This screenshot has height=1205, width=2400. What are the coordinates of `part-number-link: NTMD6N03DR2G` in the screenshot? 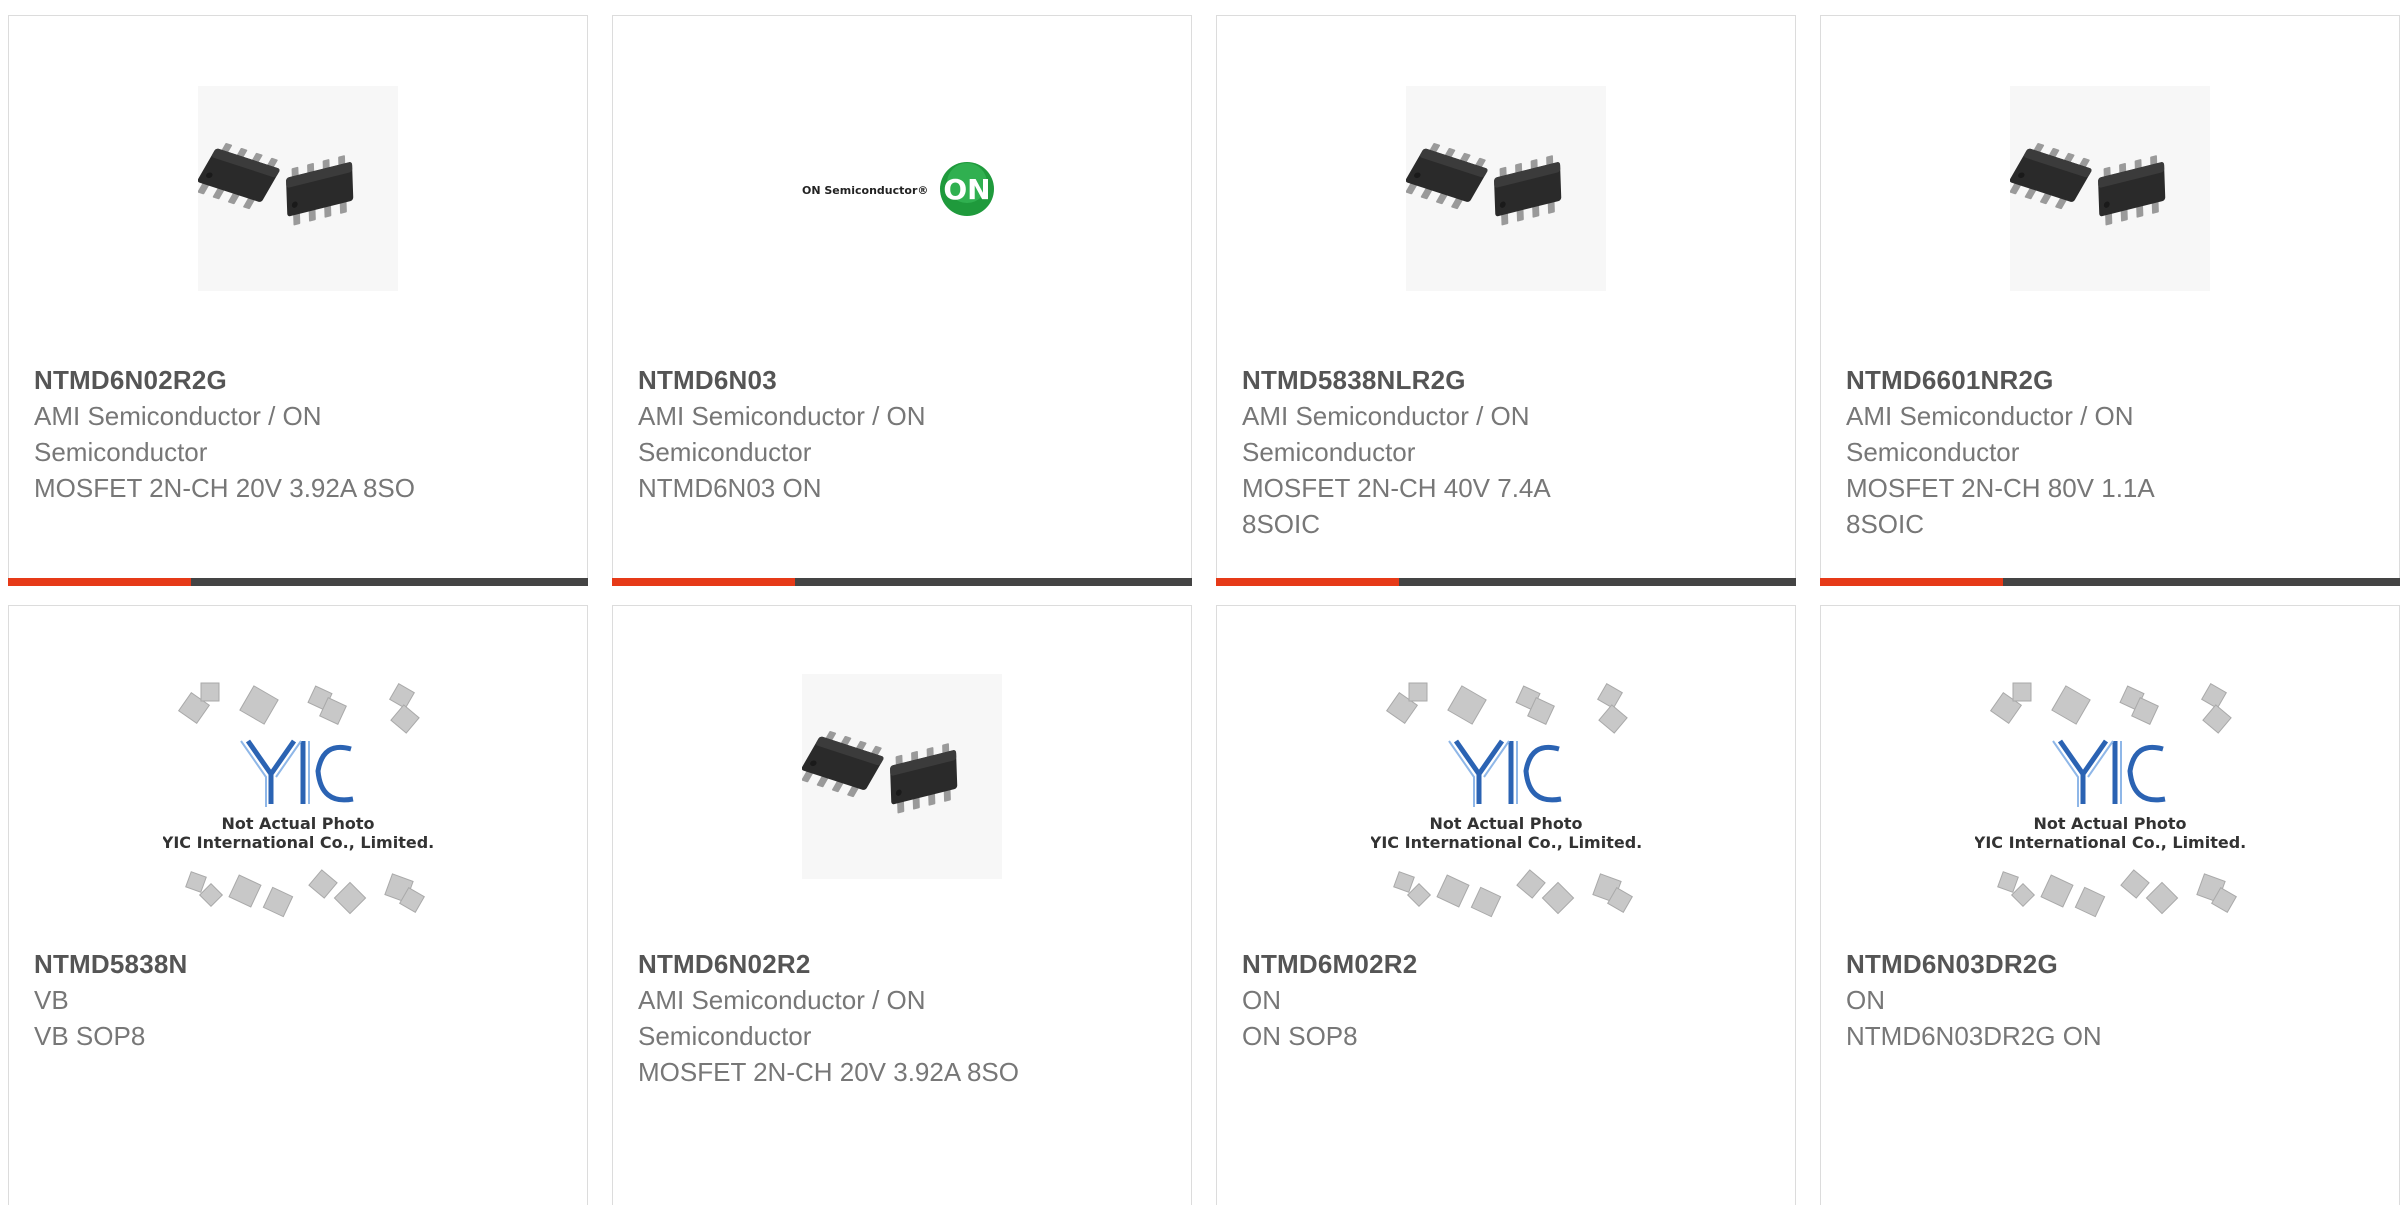 It's located at (2112, 964).